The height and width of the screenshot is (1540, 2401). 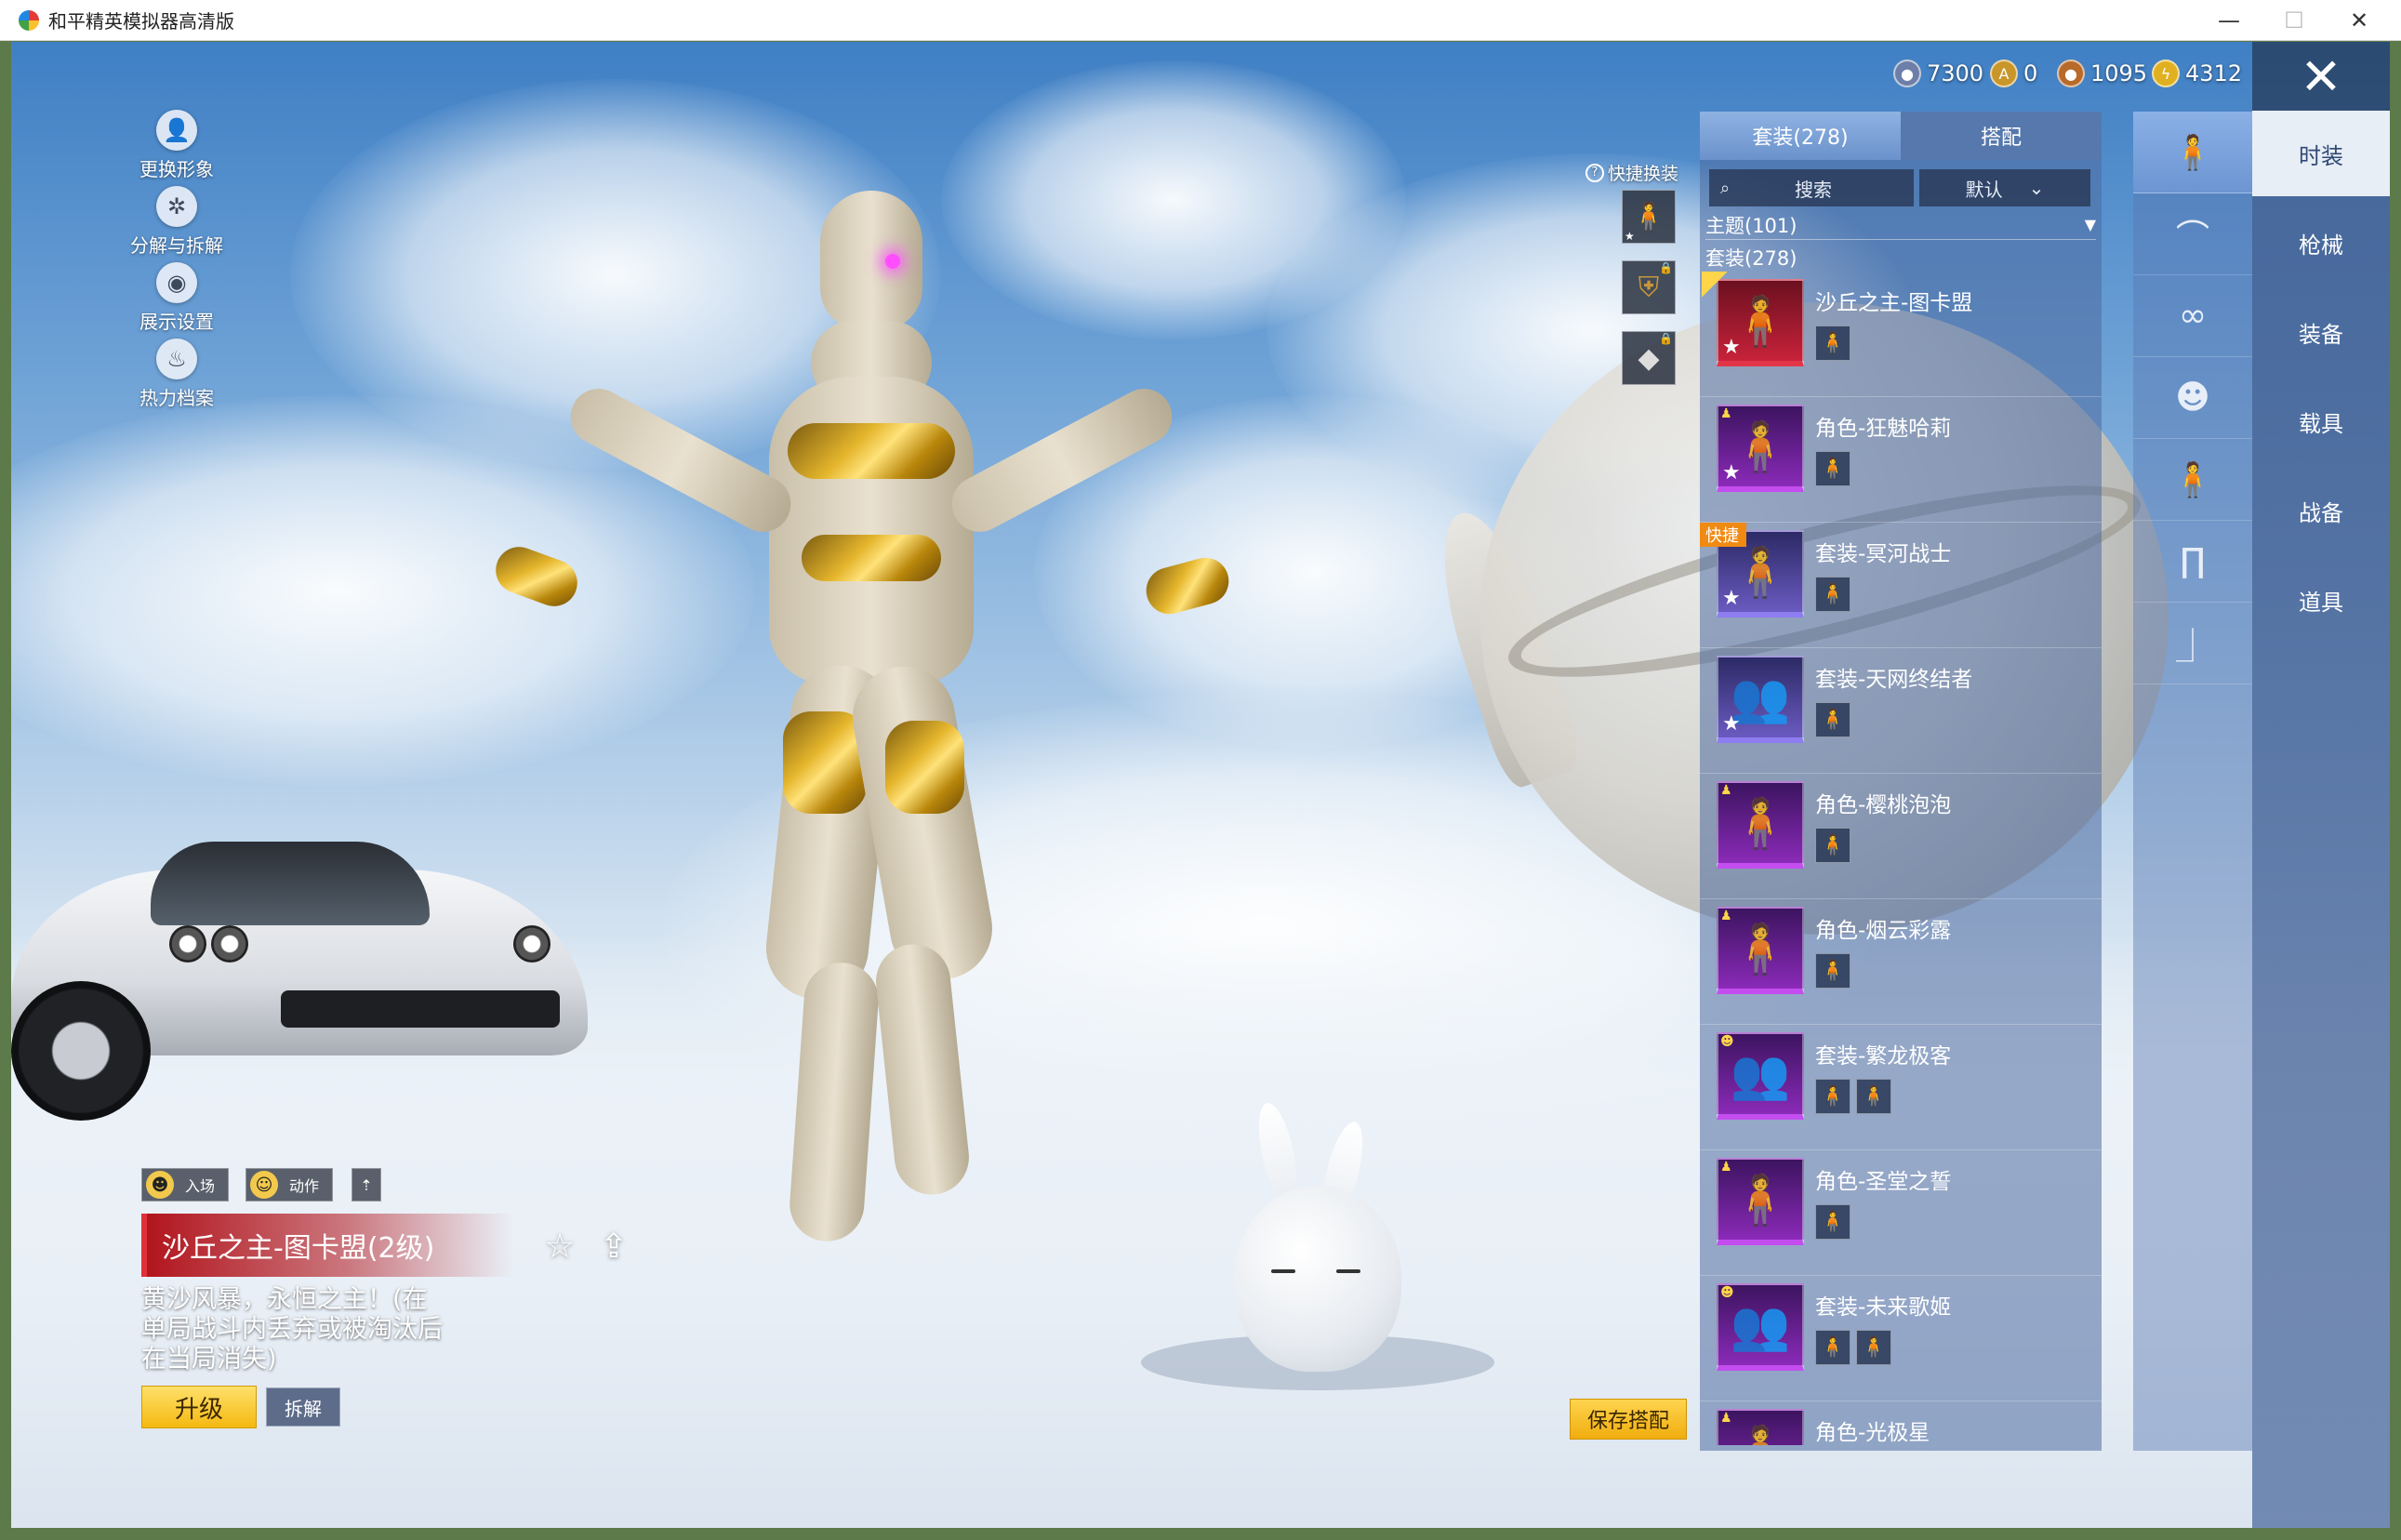 I want to click on outfit-name: 套装-繁龙极客, so click(x=1884, y=1056).